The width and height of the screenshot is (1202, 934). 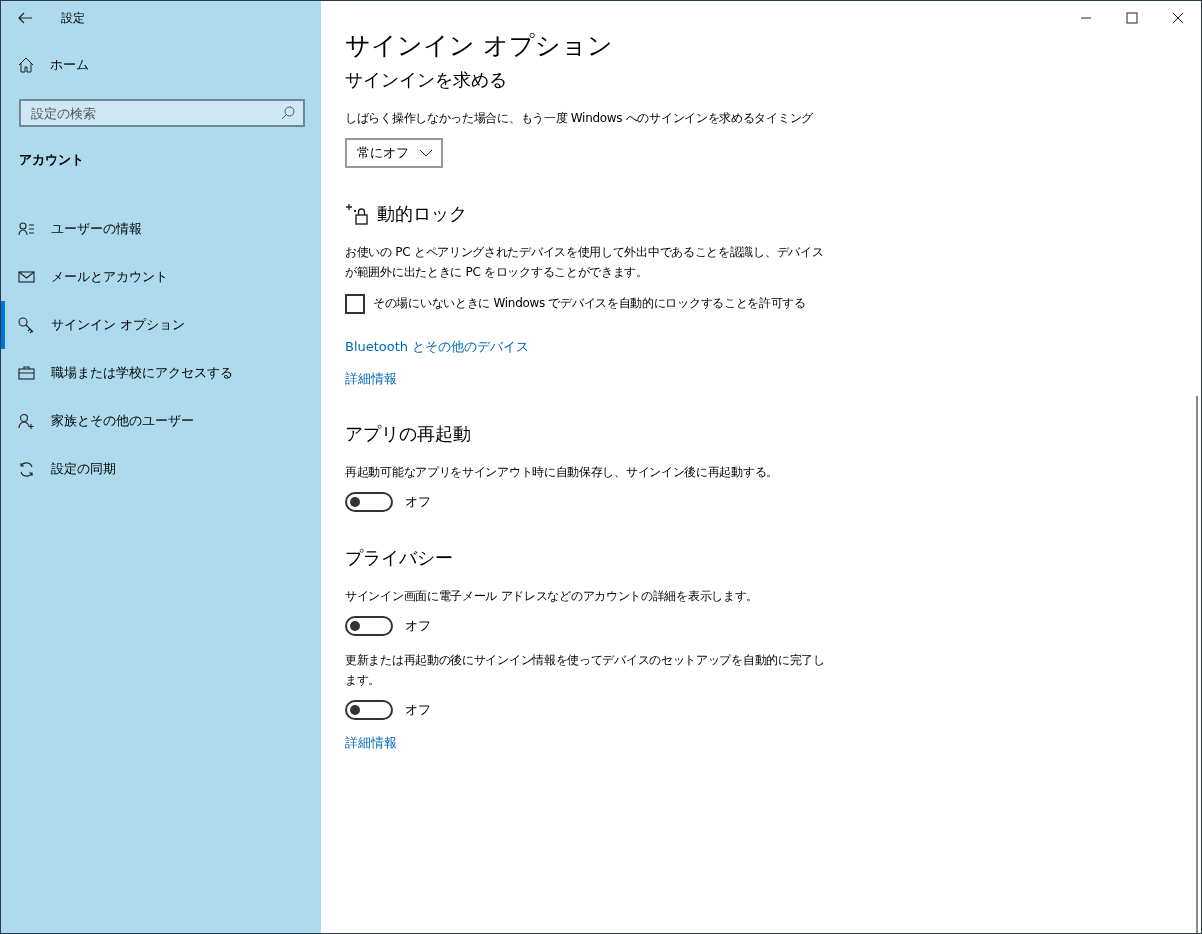 What do you see at coordinates (437, 347) in the screenshot?
I see `link: Bluetooth とその他のデバイス` at bounding box center [437, 347].